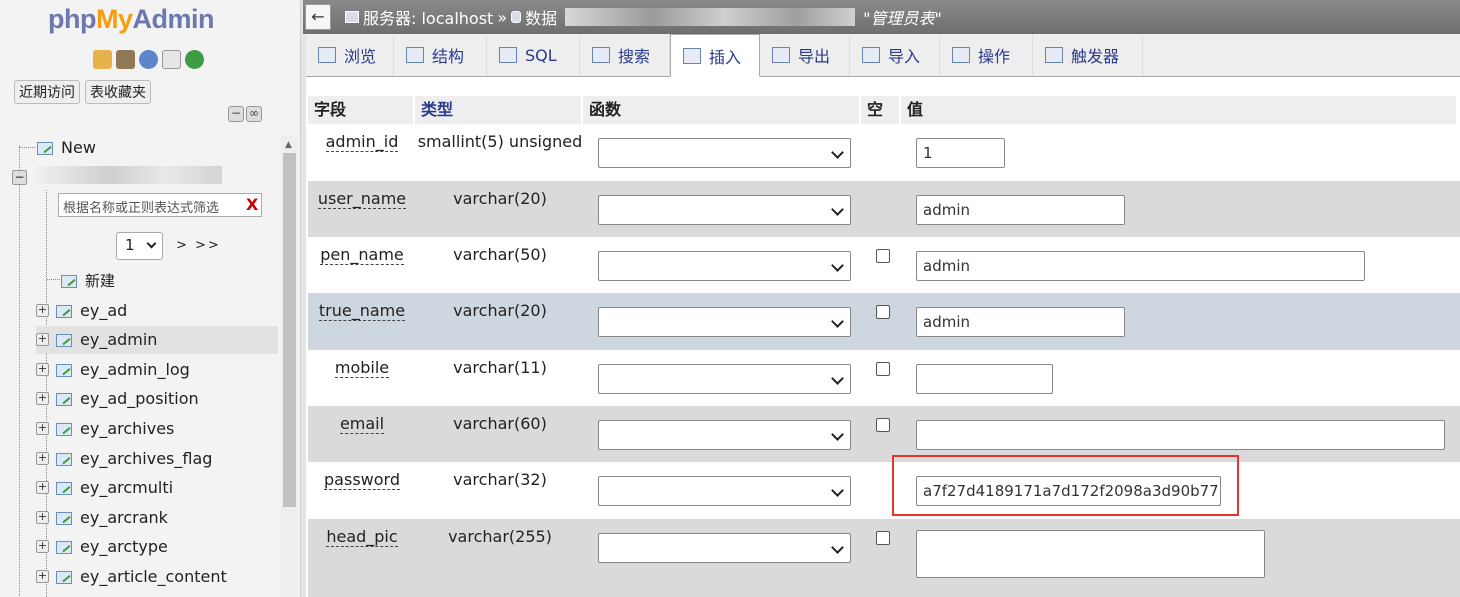  I want to click on page-select: 1, so click(139, 246).